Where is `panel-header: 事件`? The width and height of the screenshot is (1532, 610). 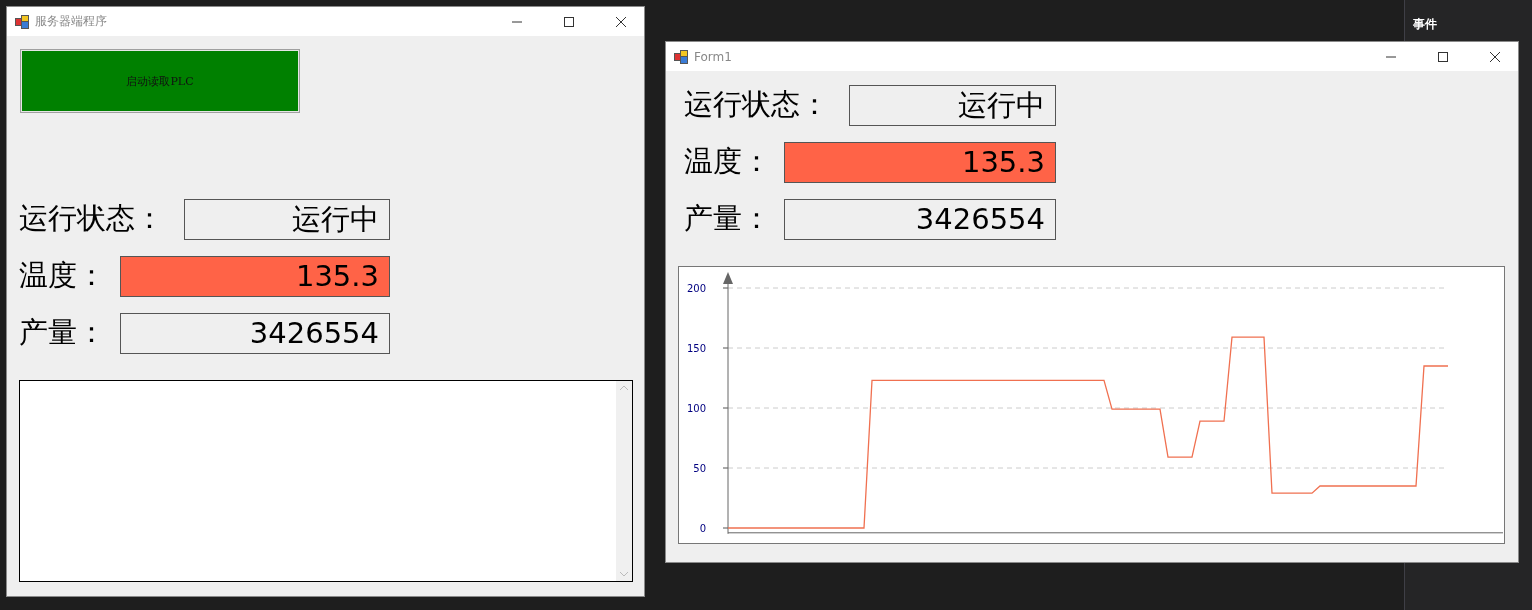 panel-header: 事件 is located at coordinates (1425, 24).